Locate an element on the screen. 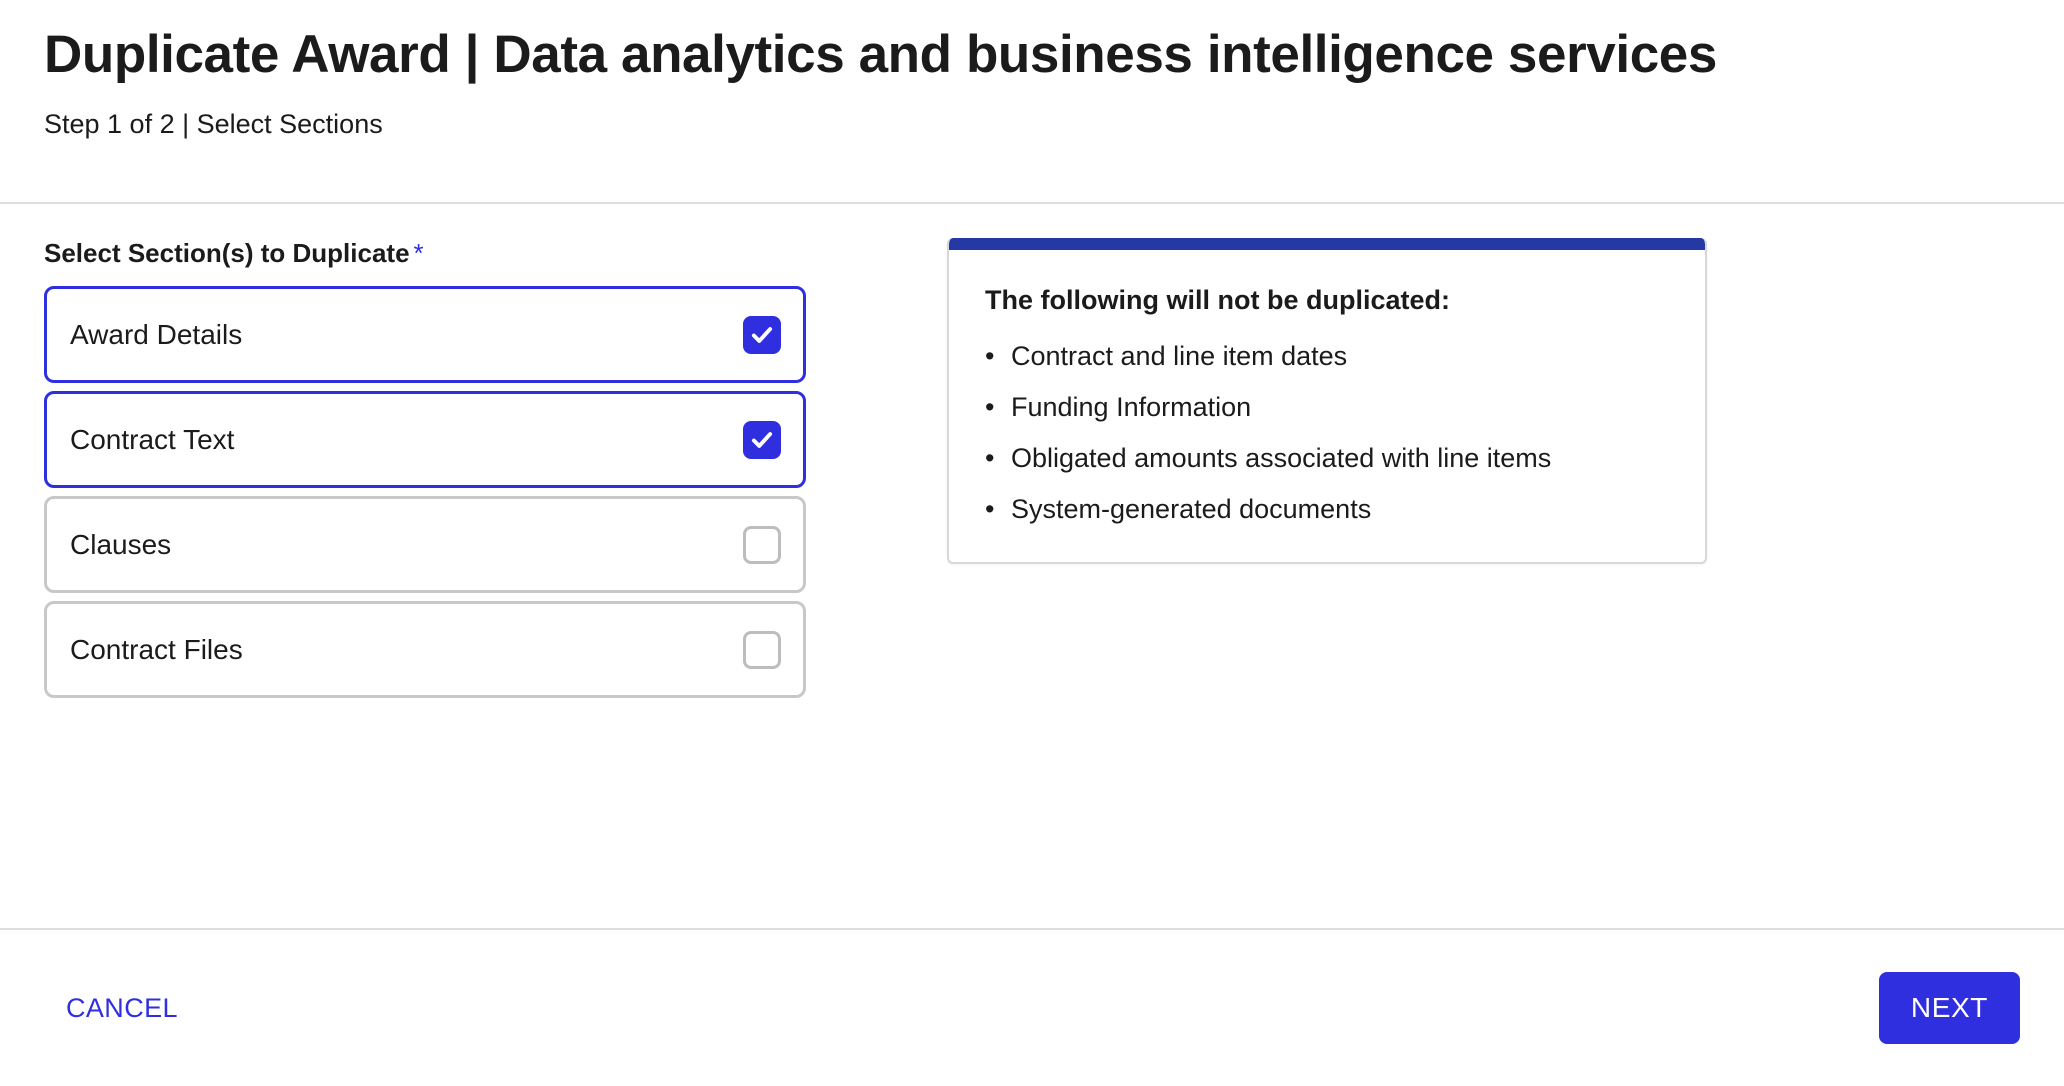 This screenshot has height=1086, width=2064. section-card-contract-files: Contract Files is located at coordinates (425, 650).